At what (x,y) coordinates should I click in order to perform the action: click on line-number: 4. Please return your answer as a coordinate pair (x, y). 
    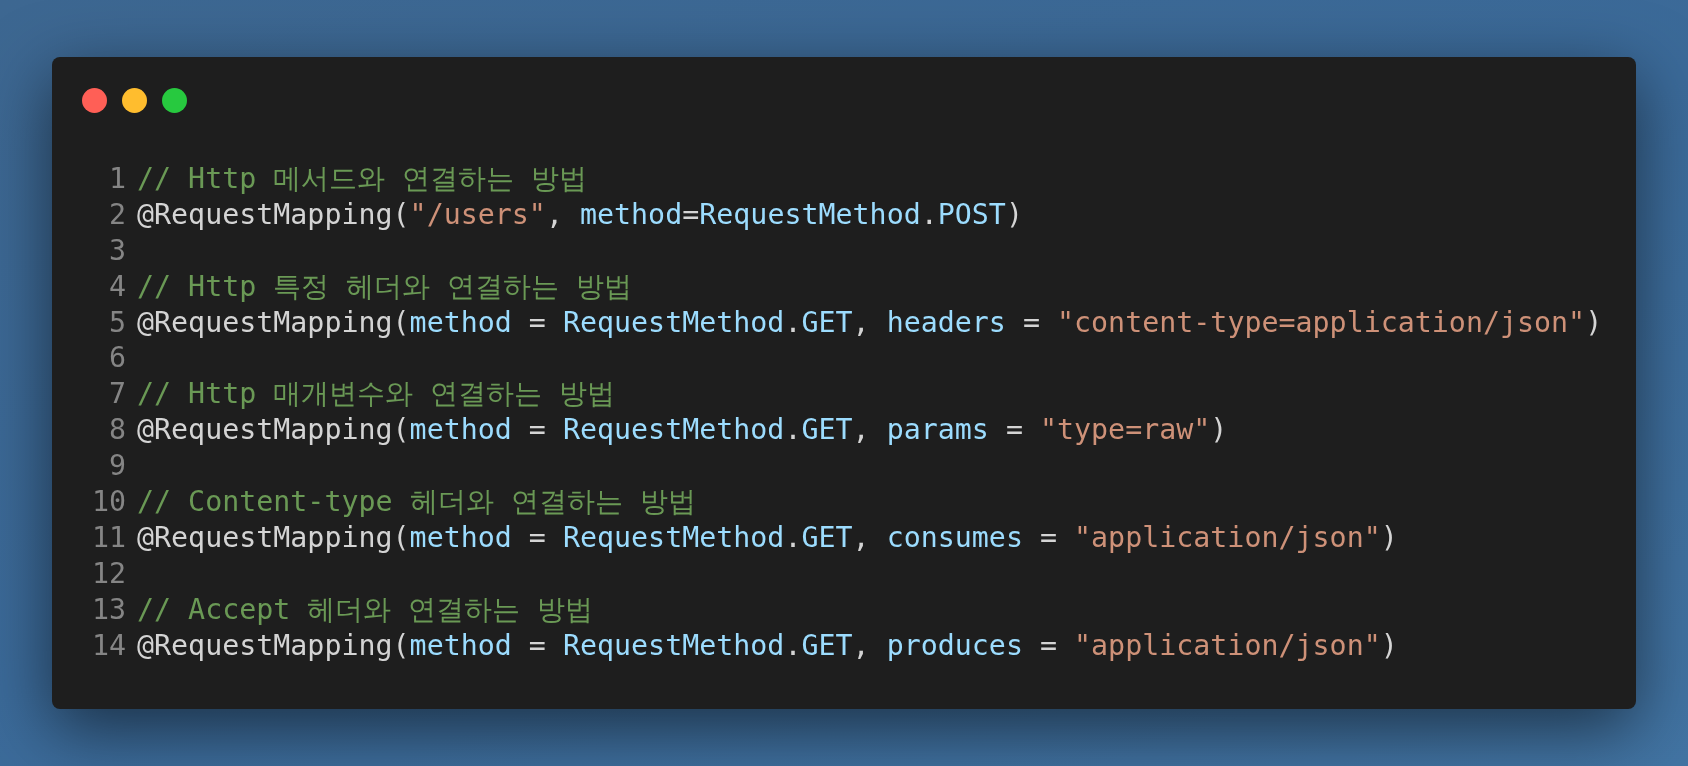
    Looking at the image, I should click on (116, 286).